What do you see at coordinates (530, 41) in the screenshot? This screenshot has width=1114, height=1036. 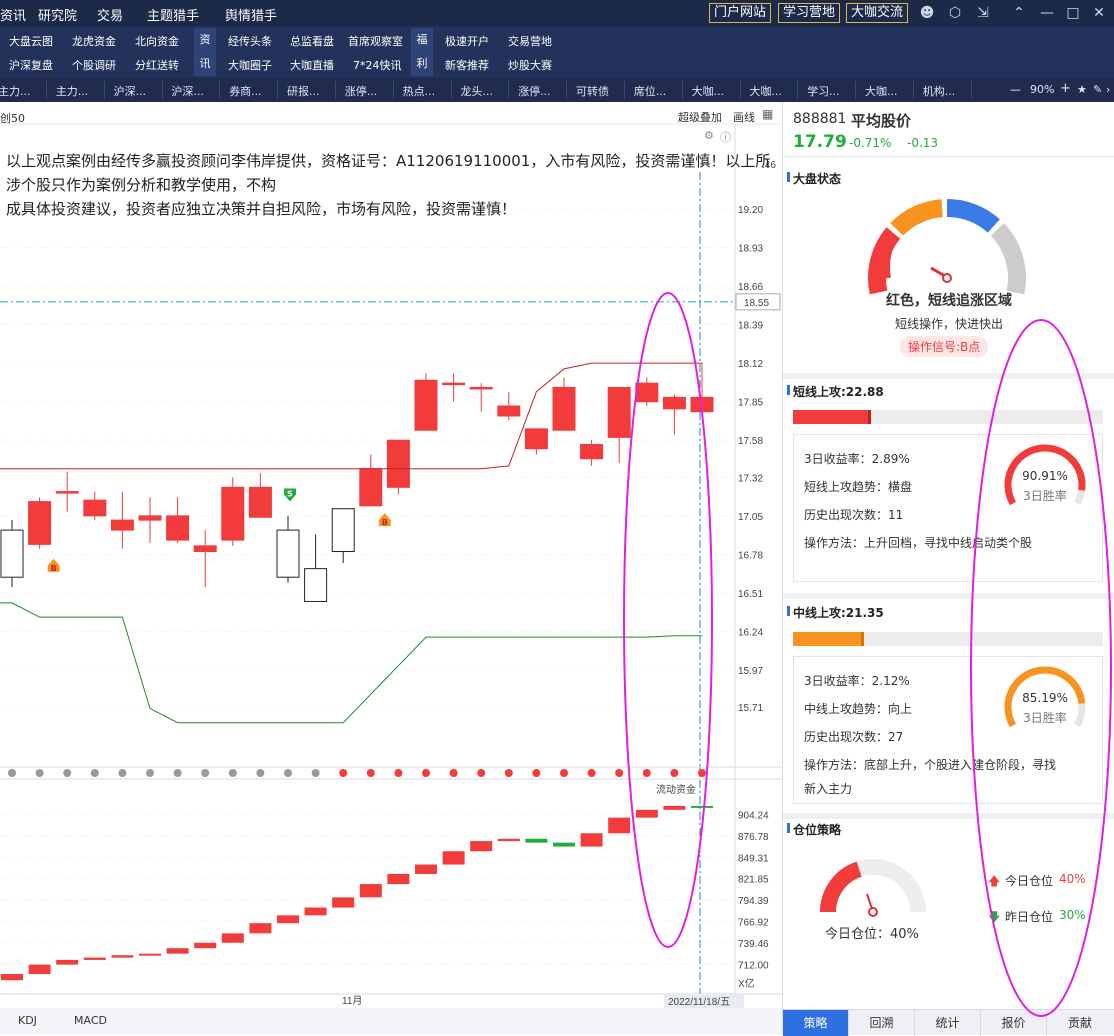 I see `nav-yingdi: 交易营地` at bounding box center [530, 41].